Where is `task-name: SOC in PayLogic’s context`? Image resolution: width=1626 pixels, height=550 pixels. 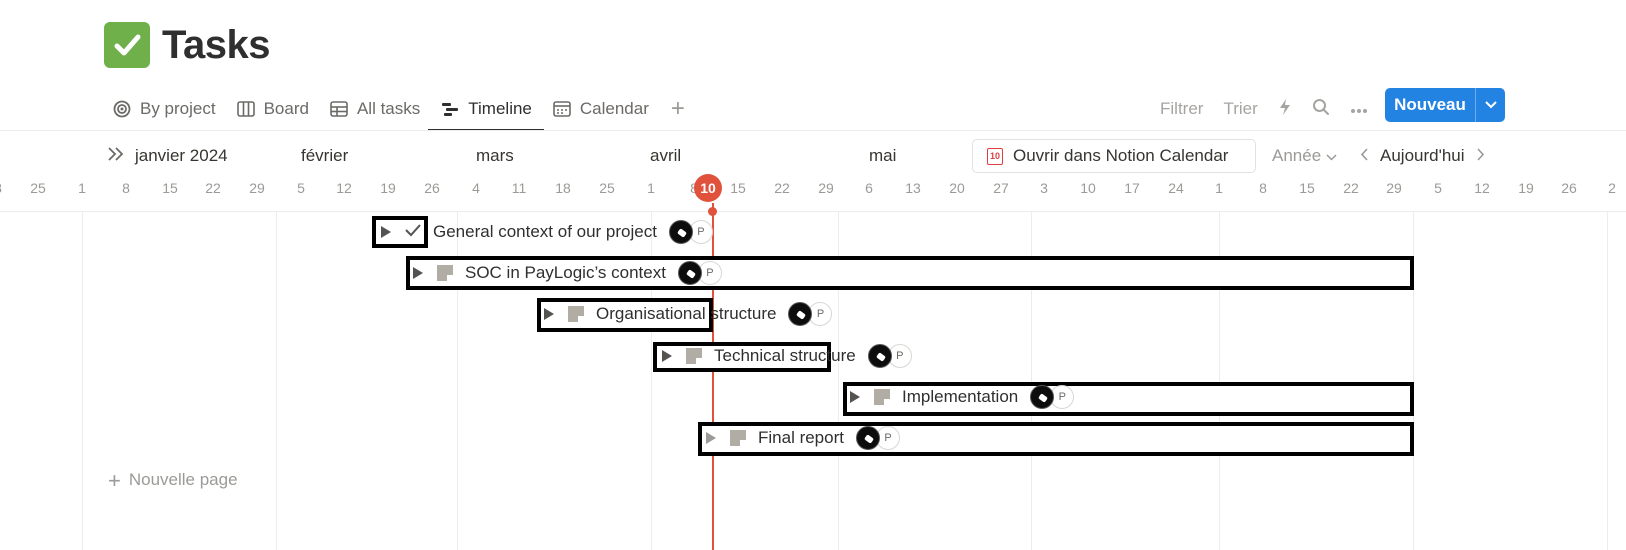 task-name: SOC in PayLogic’s context is located at coordinates (565, 272).